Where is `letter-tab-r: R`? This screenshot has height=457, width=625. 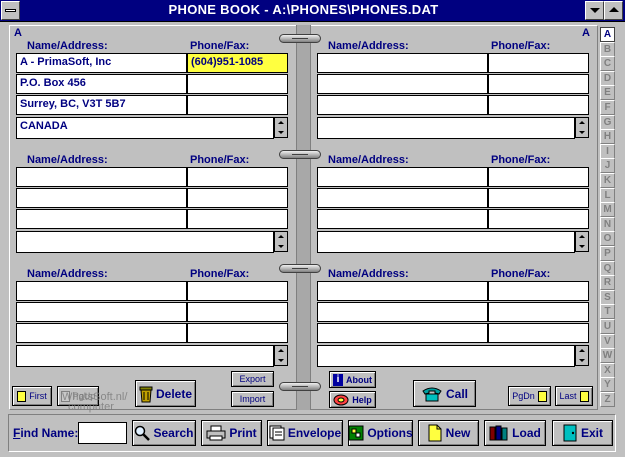
letter-tab-r: R is located at coordinates (607, 283).